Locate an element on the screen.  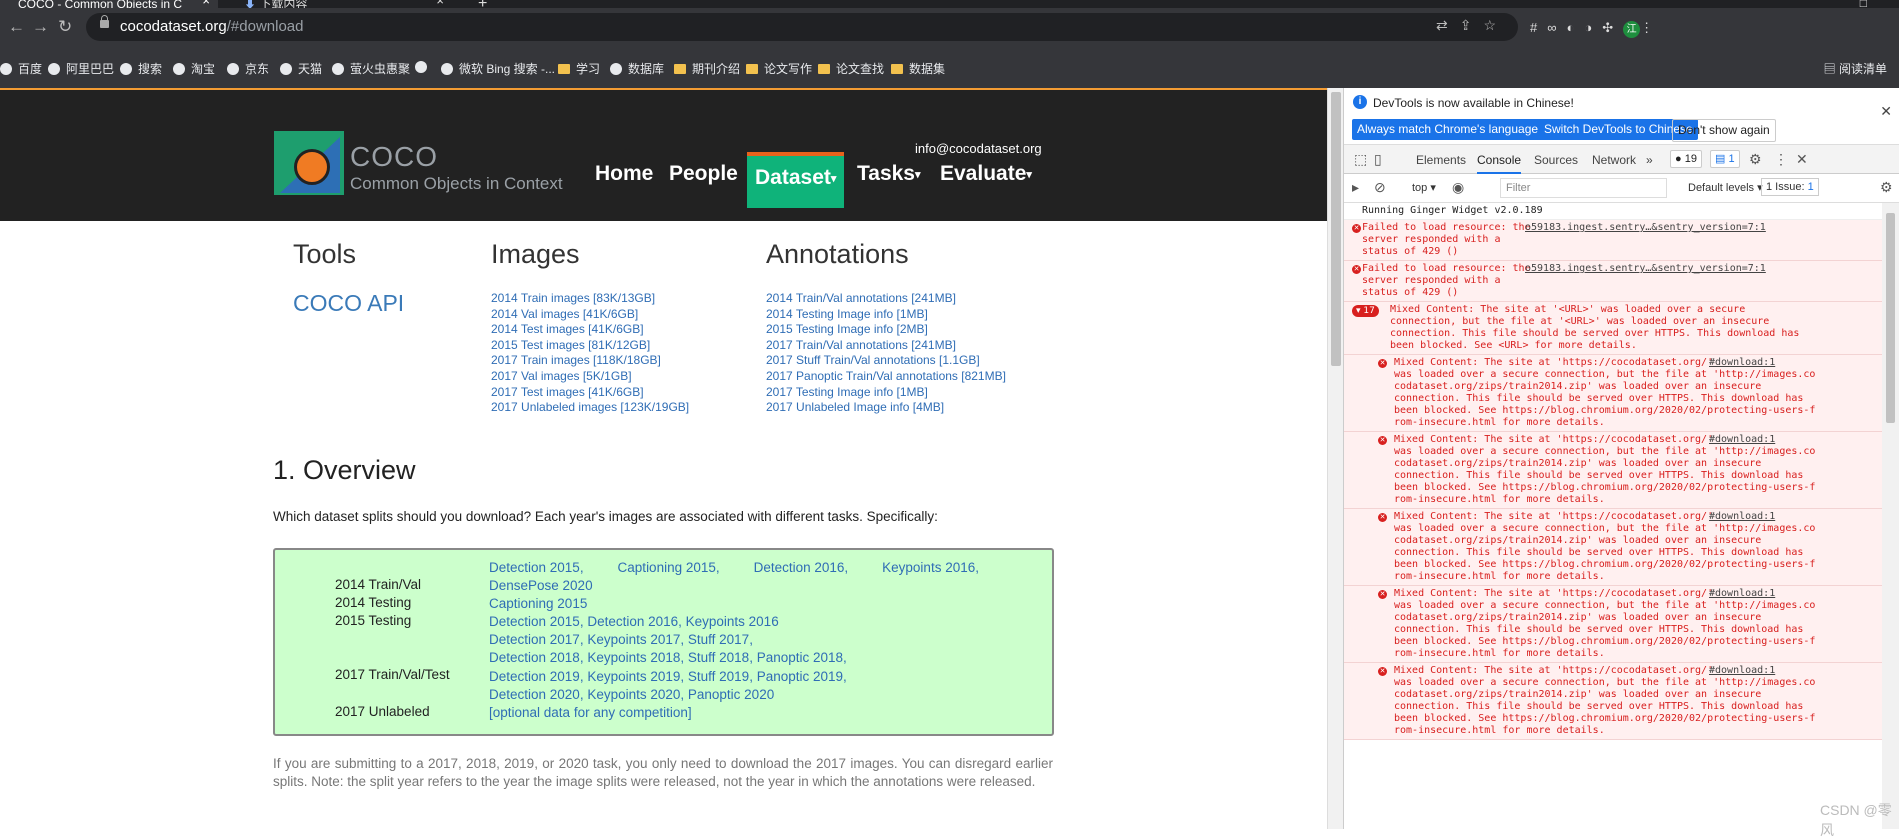
issues-counter: 1 Issue: 1 is located at coordinates (1790, 187).